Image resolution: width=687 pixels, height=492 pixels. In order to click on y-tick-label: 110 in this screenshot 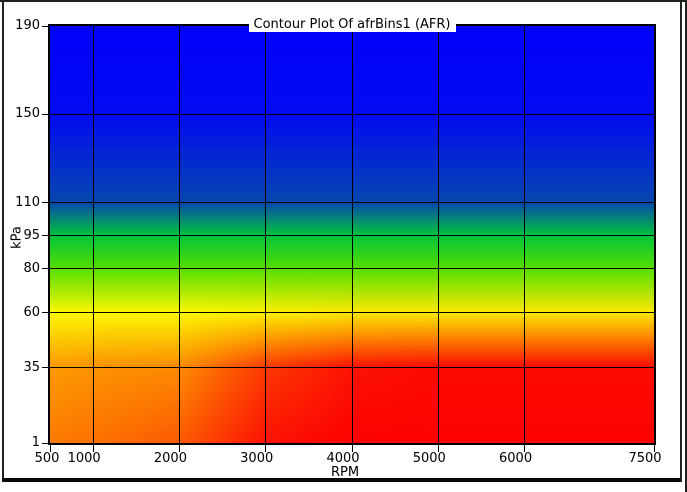, I will do `click(27, 202)`.